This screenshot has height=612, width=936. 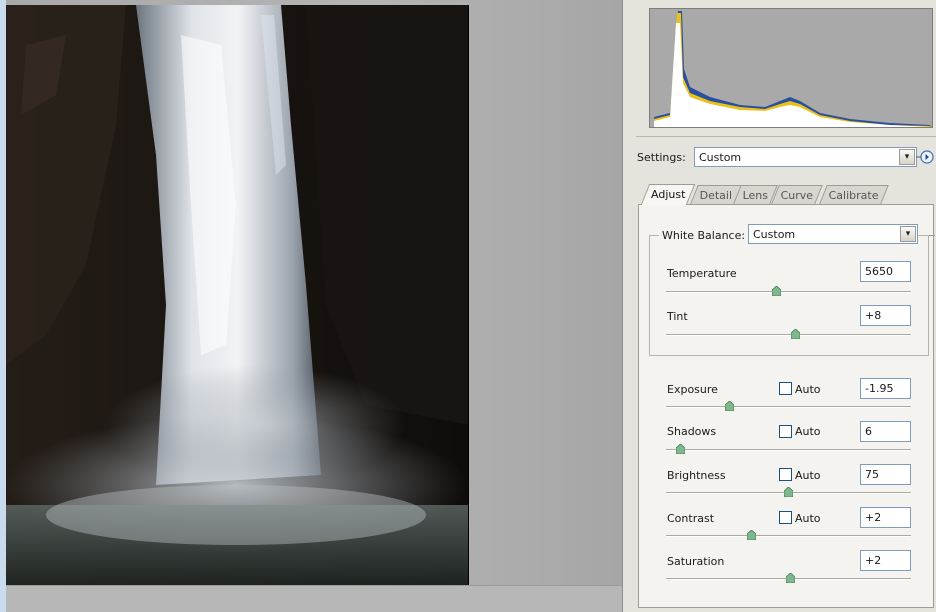 I want to click on brightness-slider-thumb, so click(x=788, y=492).